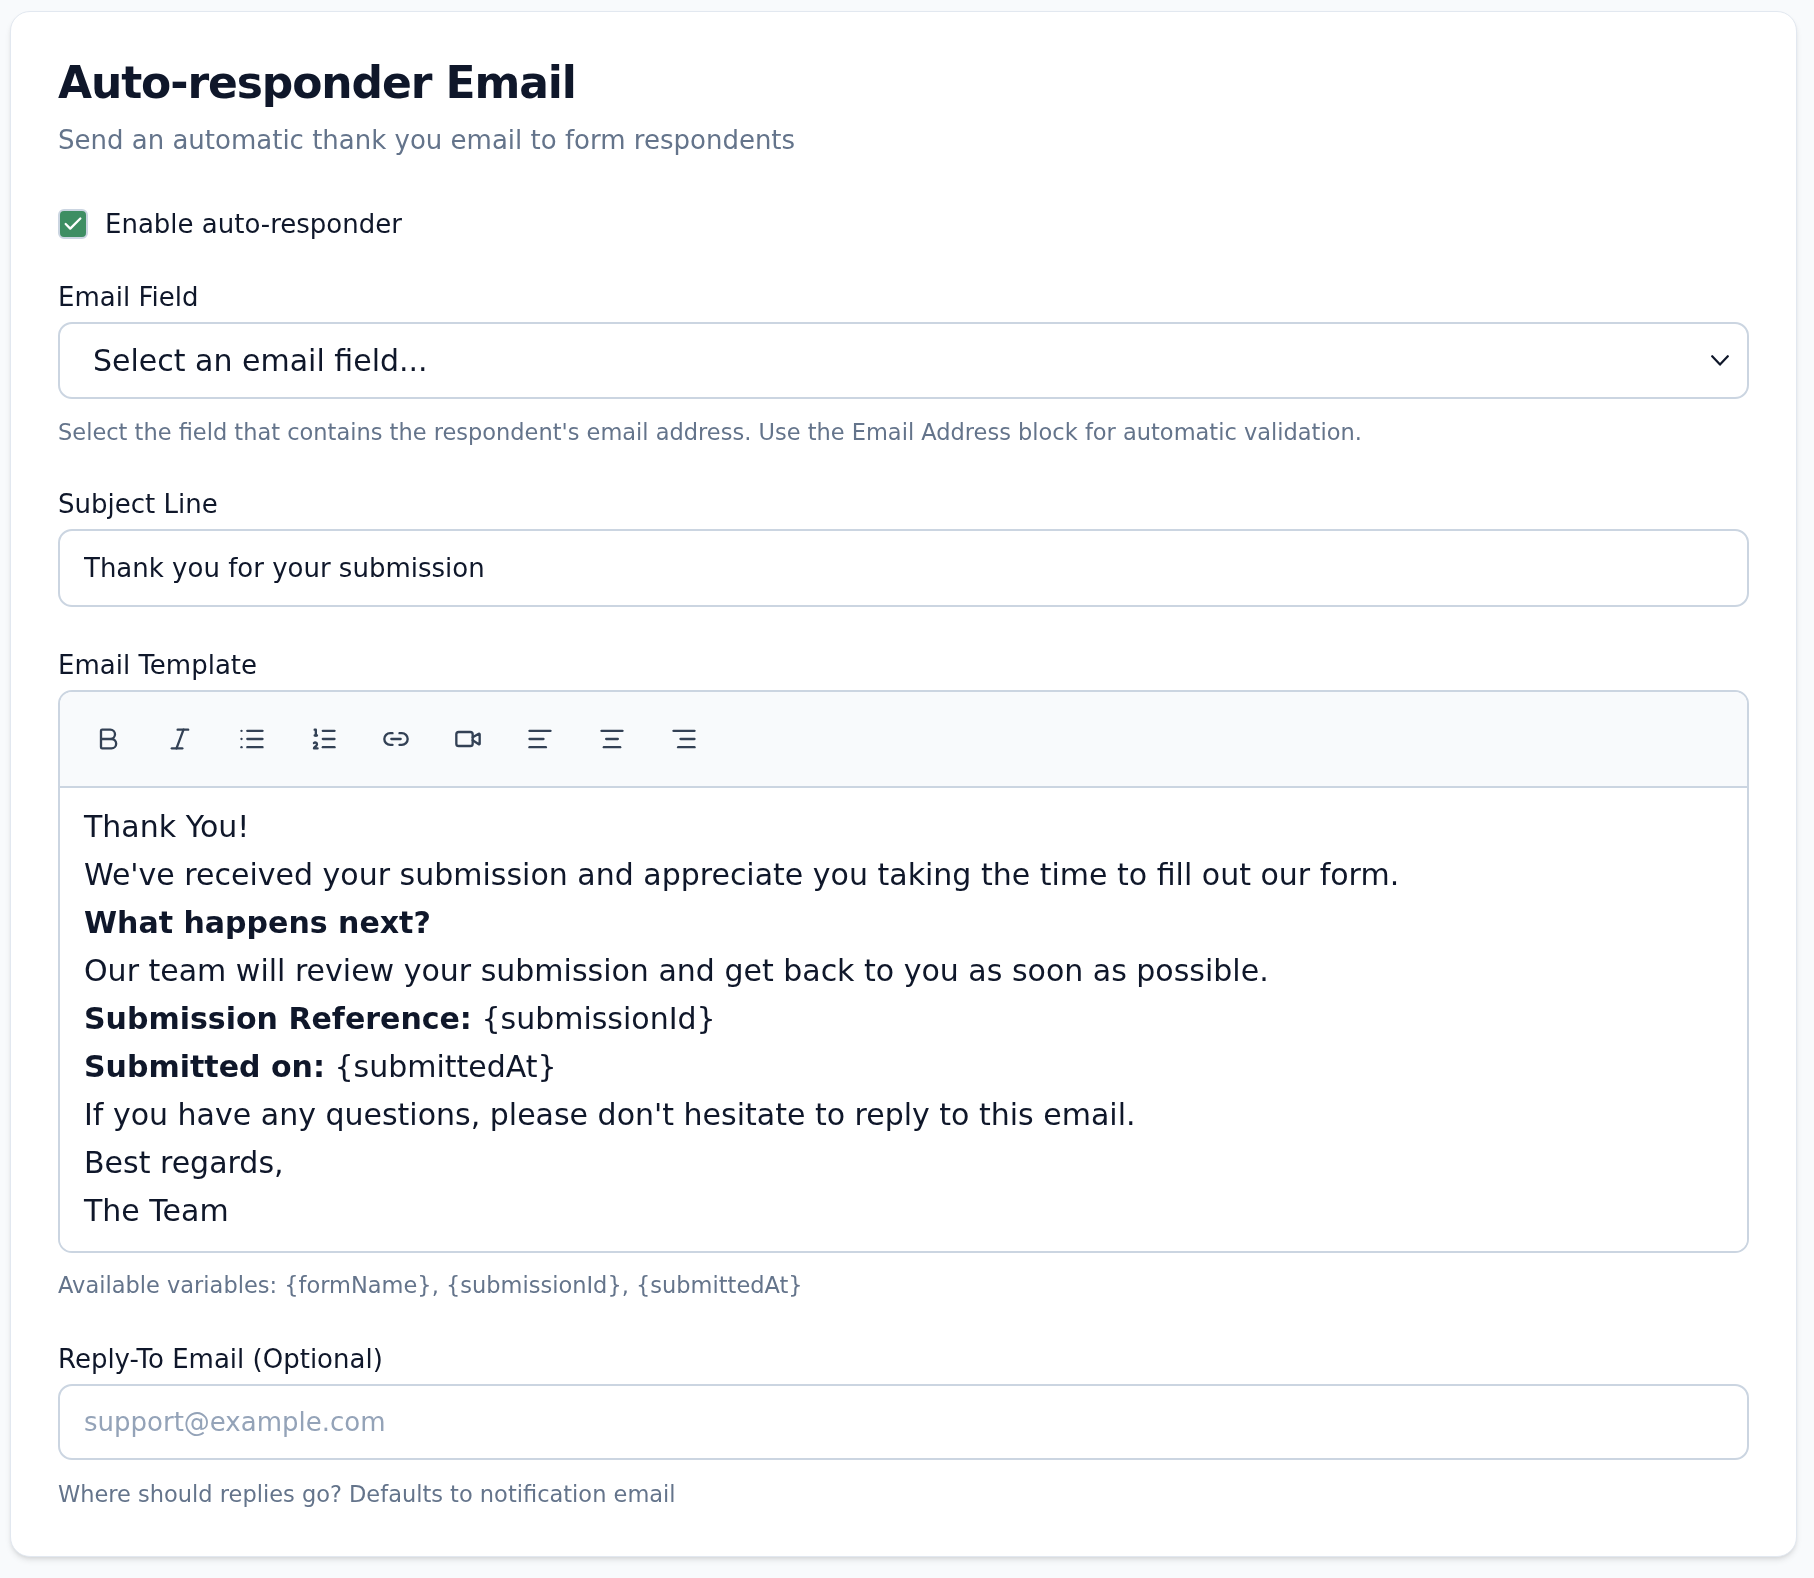  What do you see at coordinates (742, 875) in the screenshot?
I see `template-line: We've received your submission and appreciate you taking the time to fill out our form.` at bounding box center [742, 875].